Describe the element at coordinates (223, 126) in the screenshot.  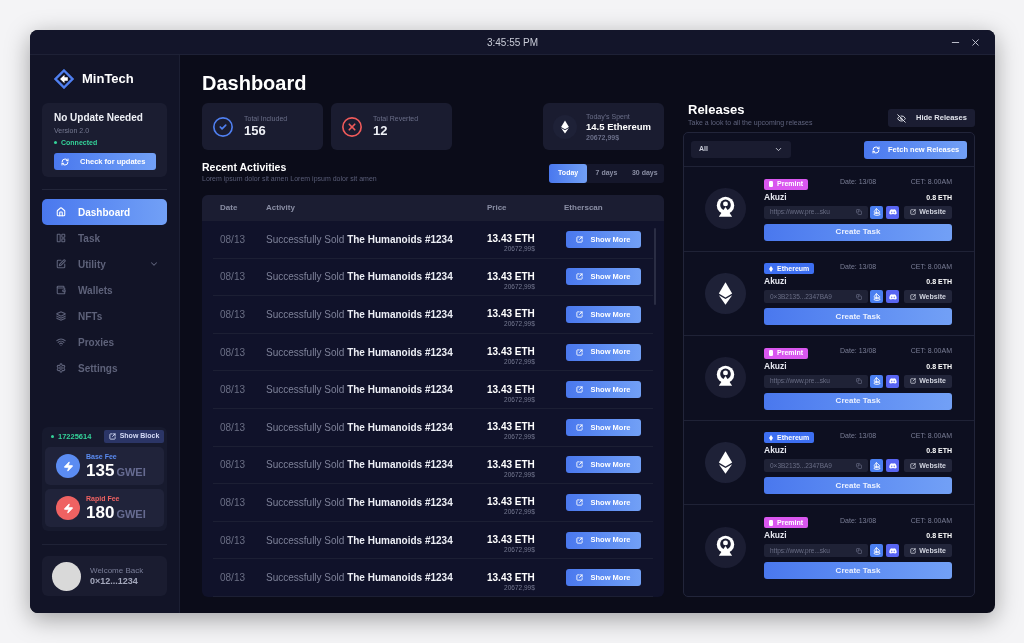
I see `check-circle-icon` at that location.